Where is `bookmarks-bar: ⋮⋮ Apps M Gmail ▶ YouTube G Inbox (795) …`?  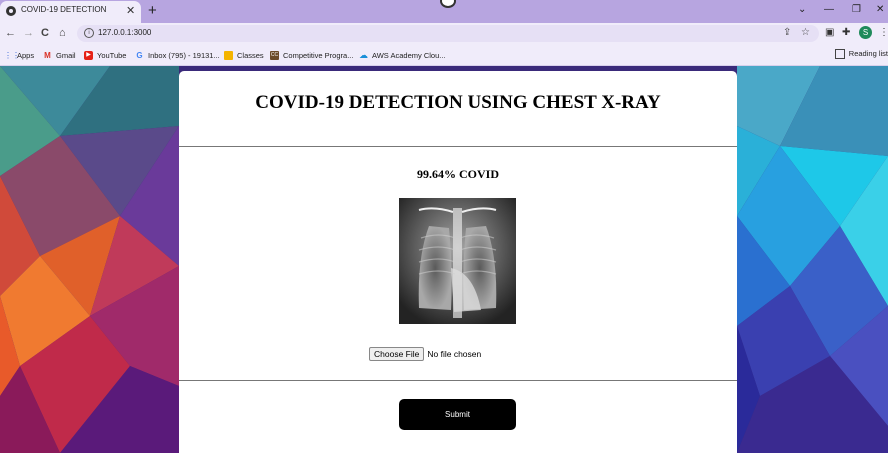 bookmarks-bar: ⋮⋮ Apps M Gmail ▶ YouTube G Inbox (795) … is located at coordinates (444, 55).